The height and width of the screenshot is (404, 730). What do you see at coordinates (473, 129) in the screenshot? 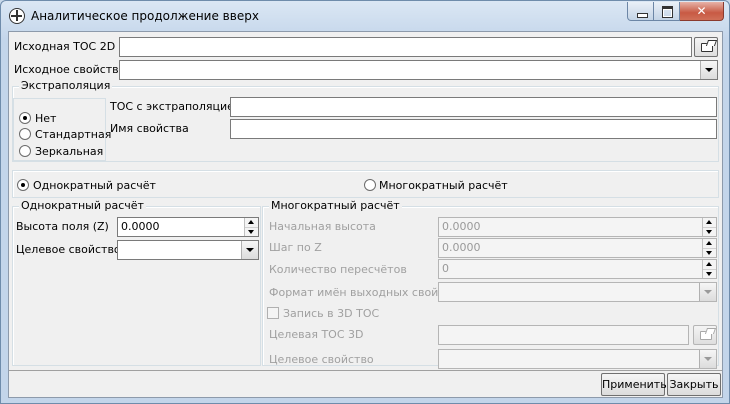
I see `property-name-field` at bounding box center [473, 129].